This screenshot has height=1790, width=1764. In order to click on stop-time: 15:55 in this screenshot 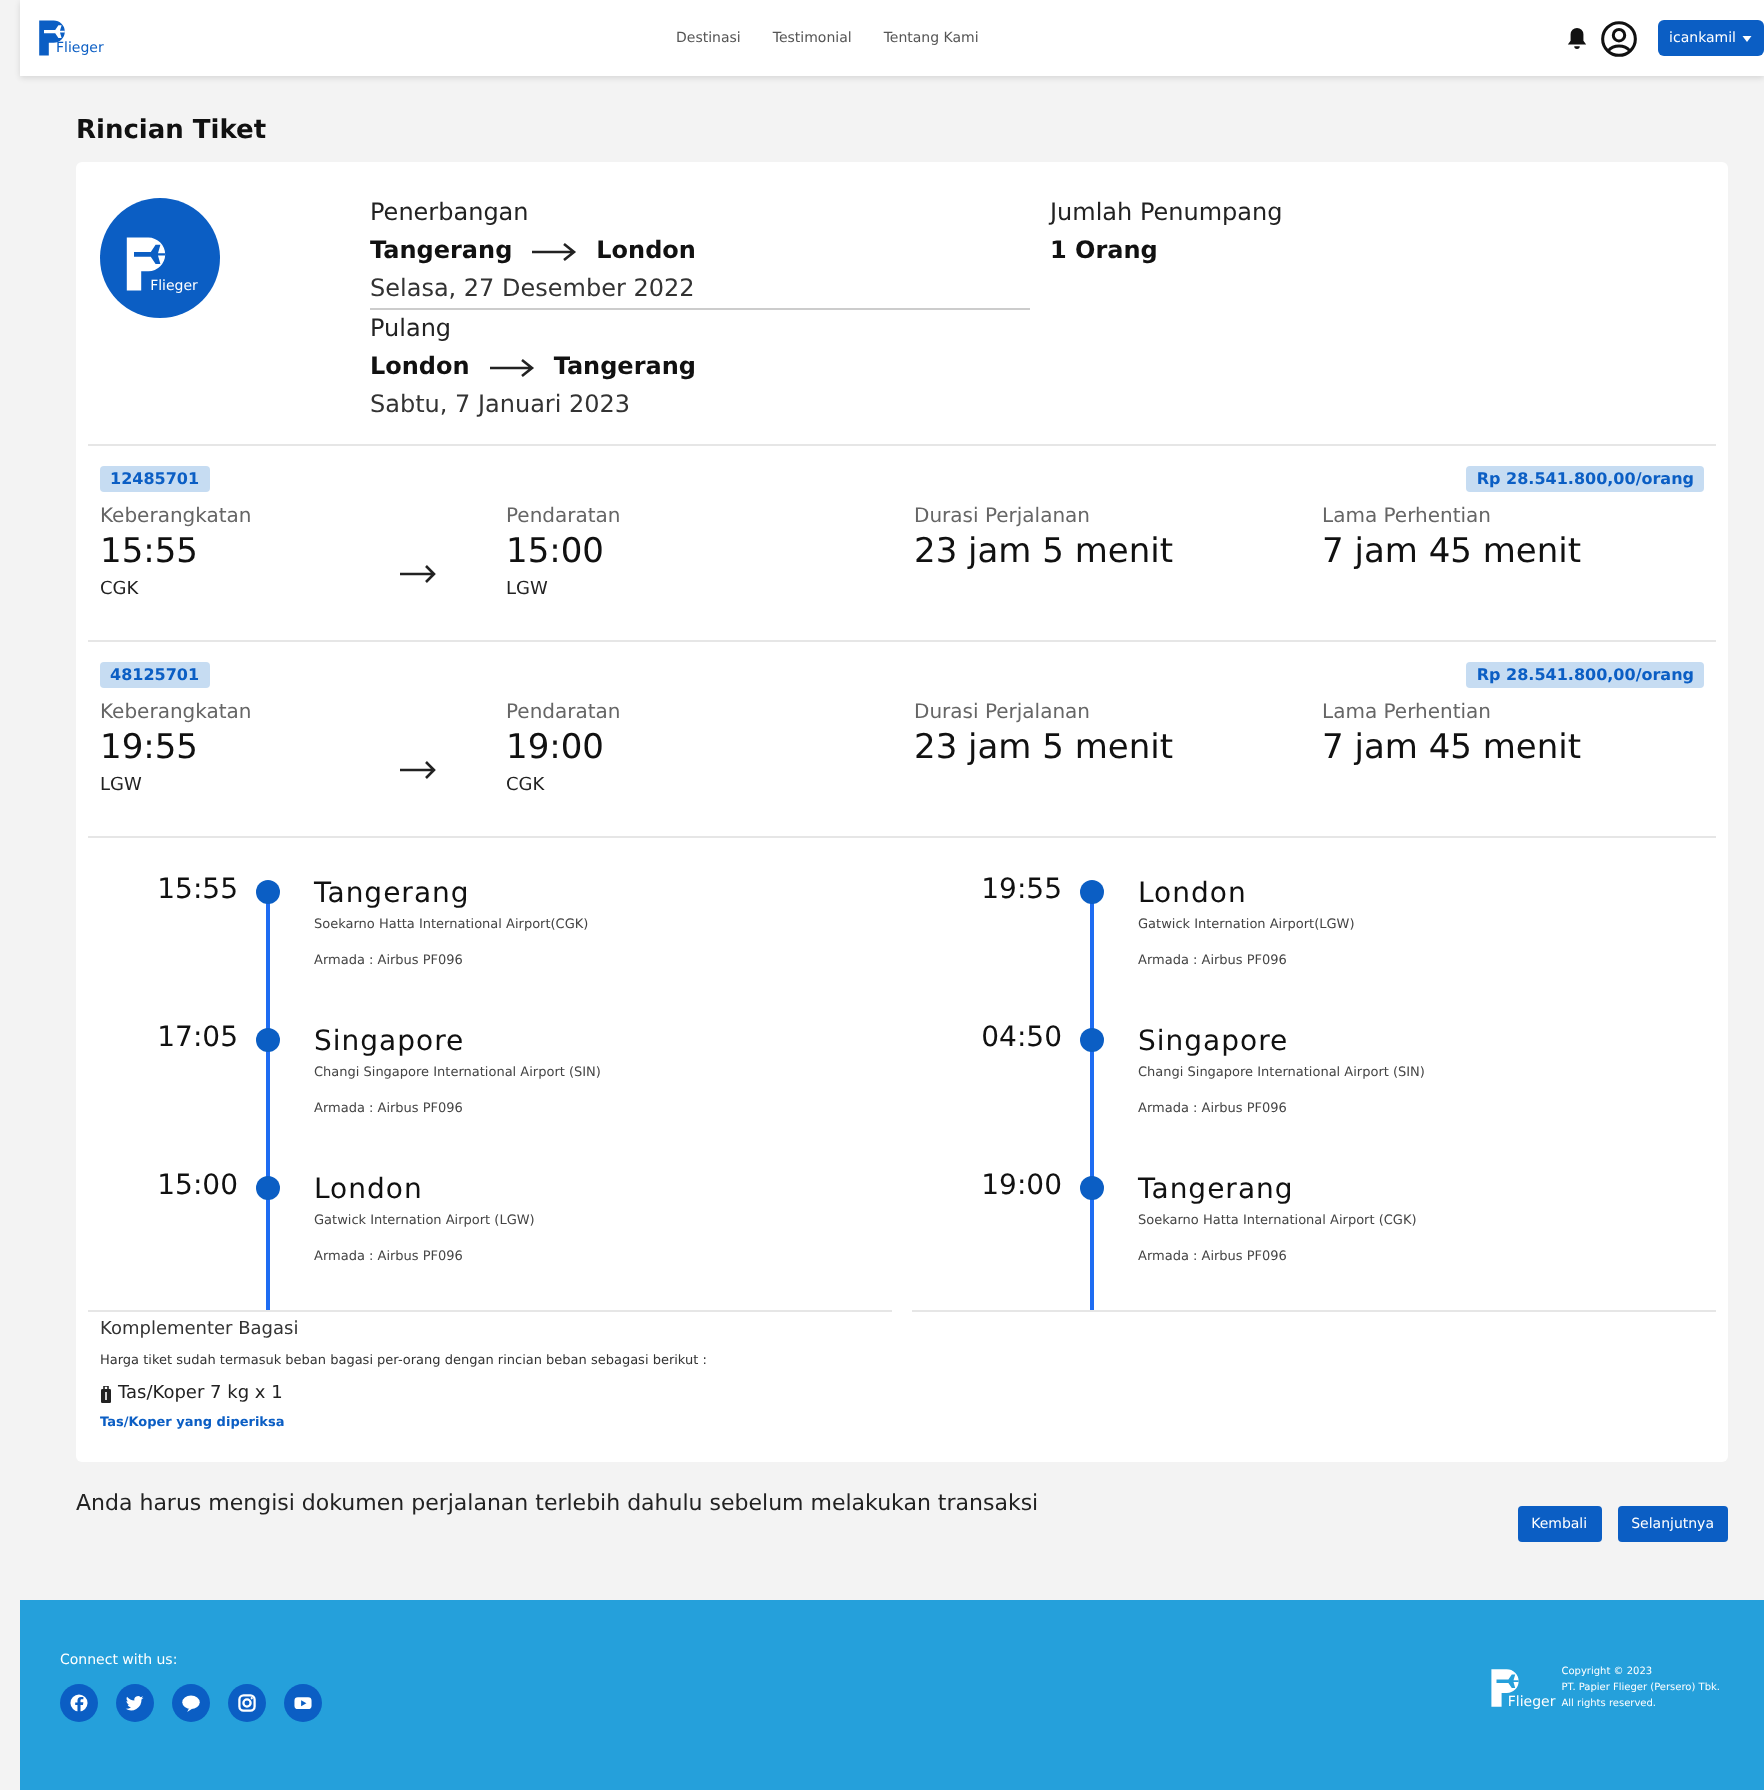, I will do `click(196, 891)`.